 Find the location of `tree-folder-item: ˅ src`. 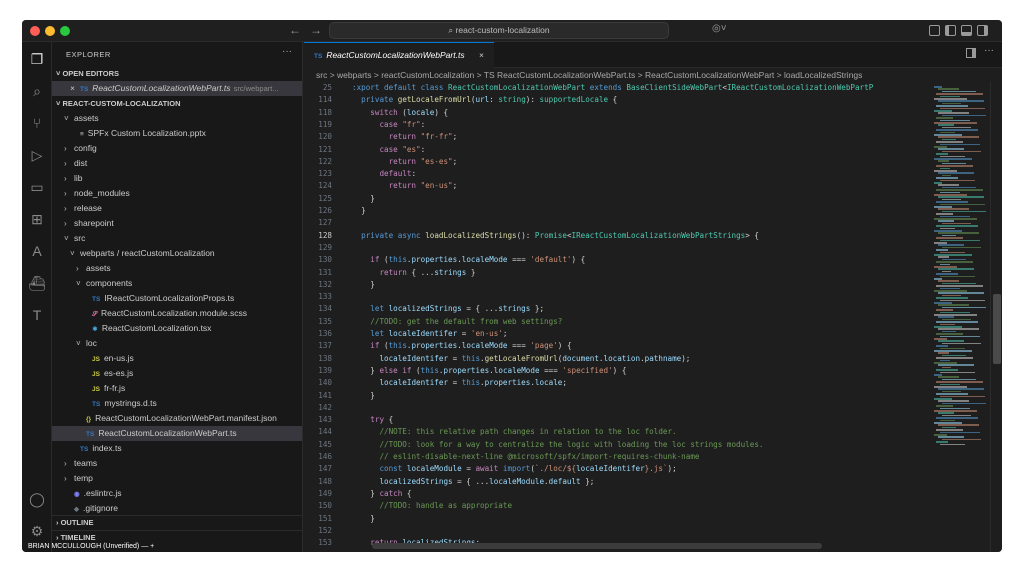

tree-folder-item: ˅ src is located at coordinates (177, 238).